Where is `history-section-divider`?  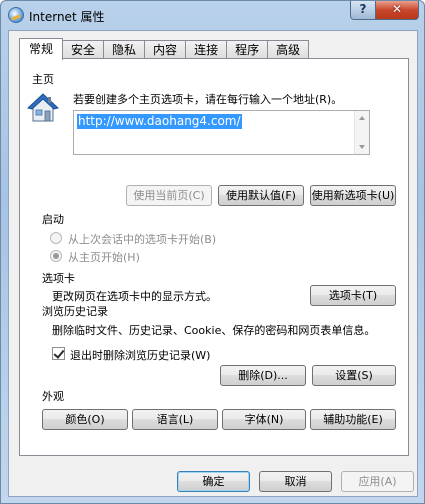 history-section-divider is located at coordinates (260, 310).